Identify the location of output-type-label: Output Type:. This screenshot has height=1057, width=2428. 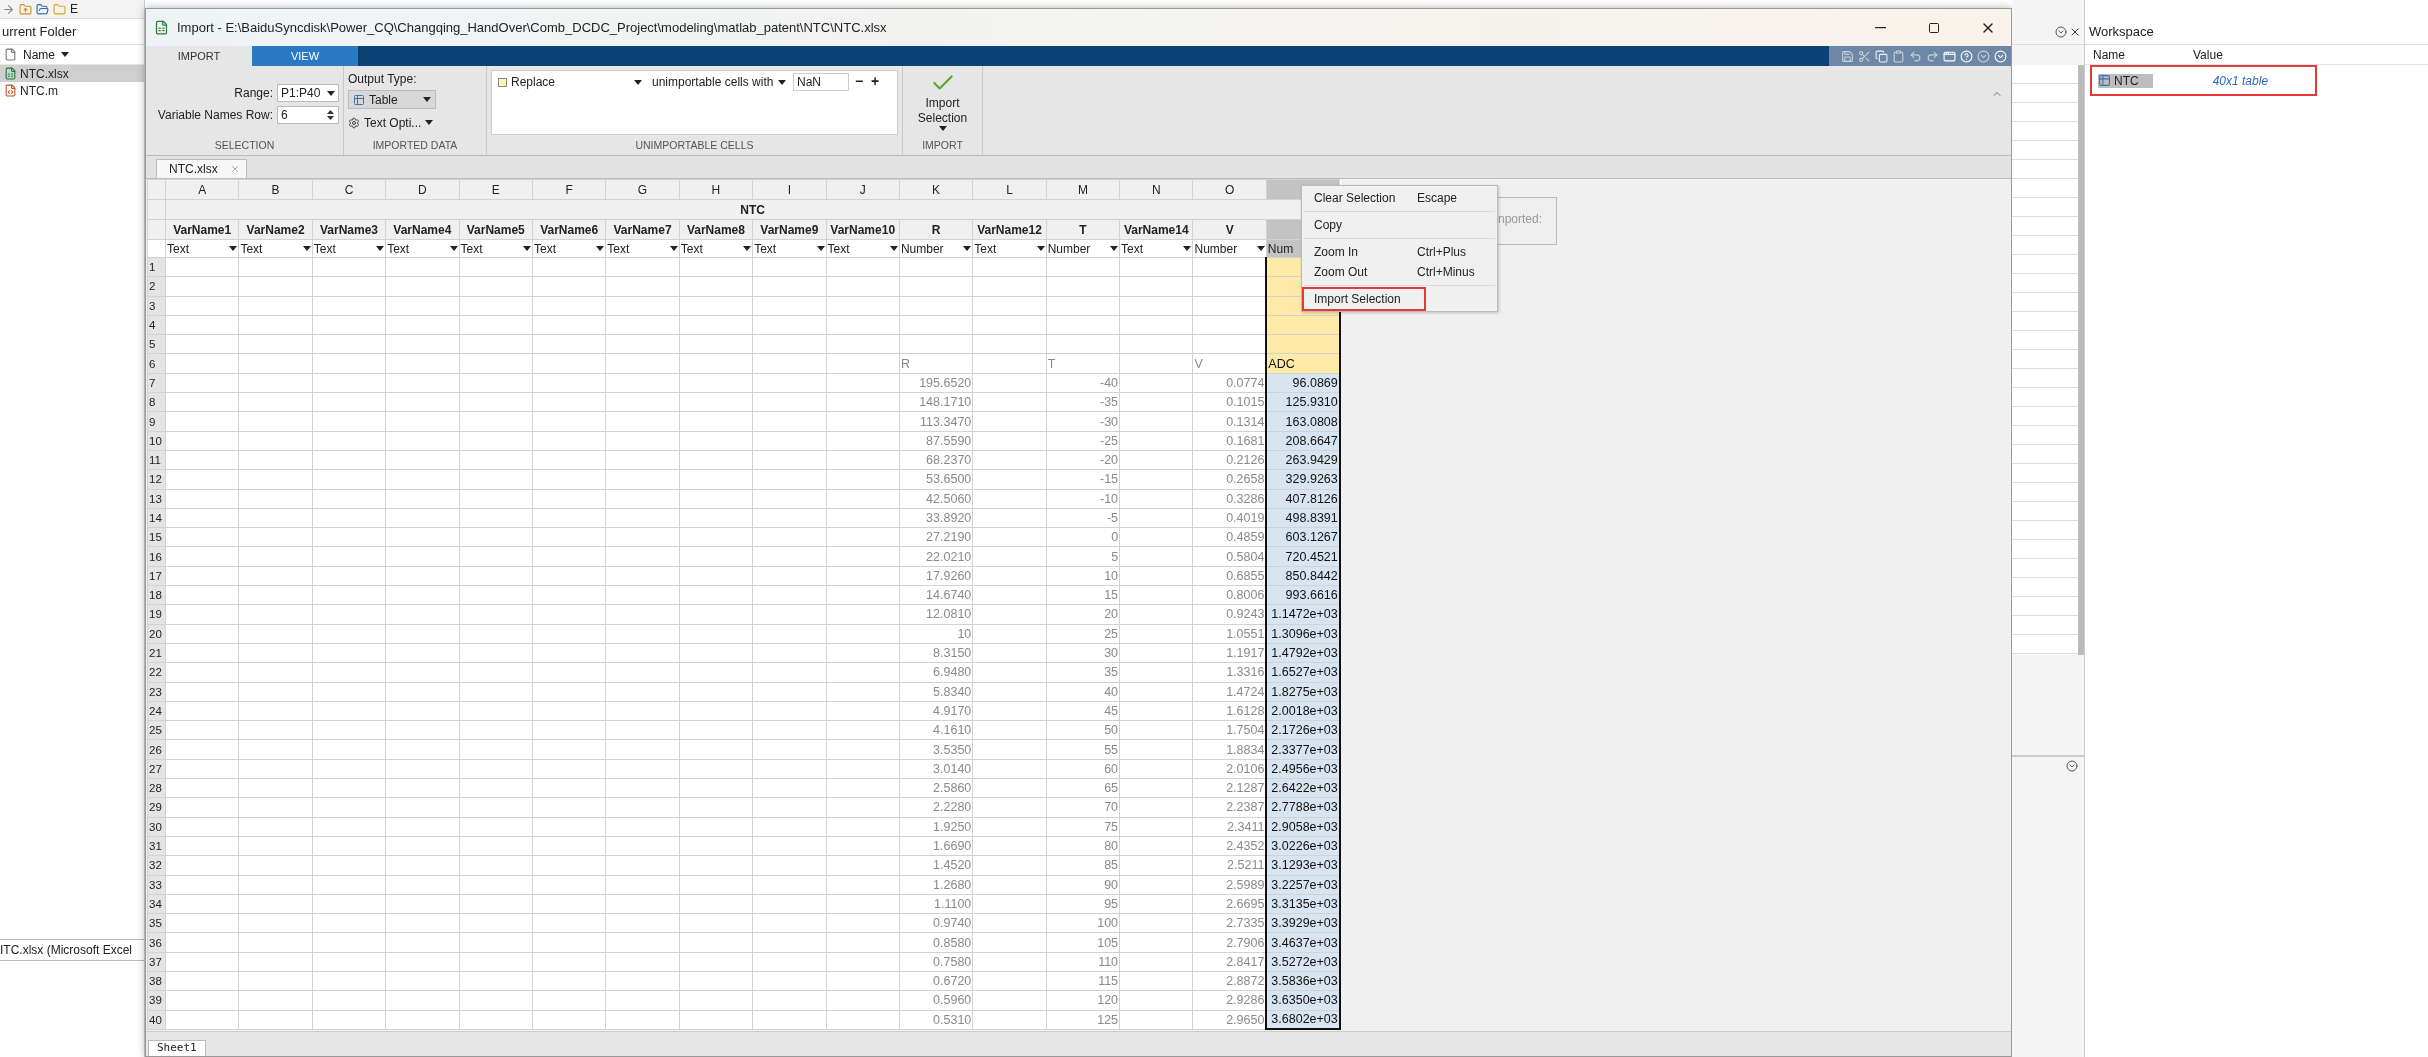
(382, 79).